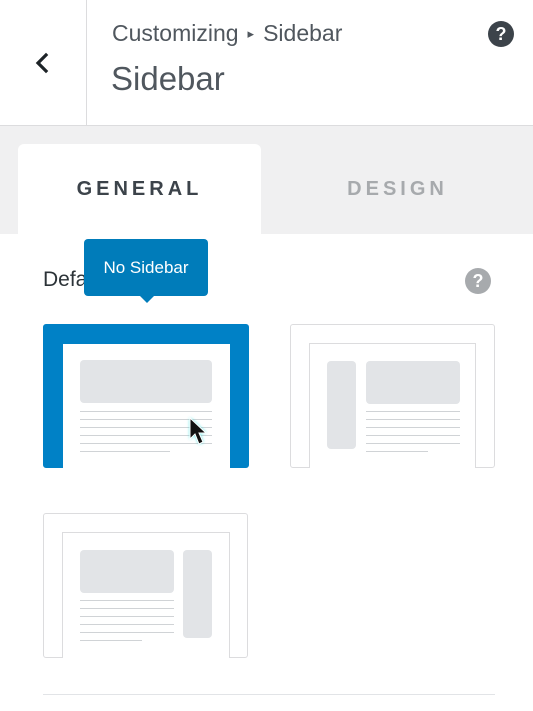 Image resolution: width=533 pixels, height=711 pixels. I want to click on chevron-left-icon, so click(42, 62).